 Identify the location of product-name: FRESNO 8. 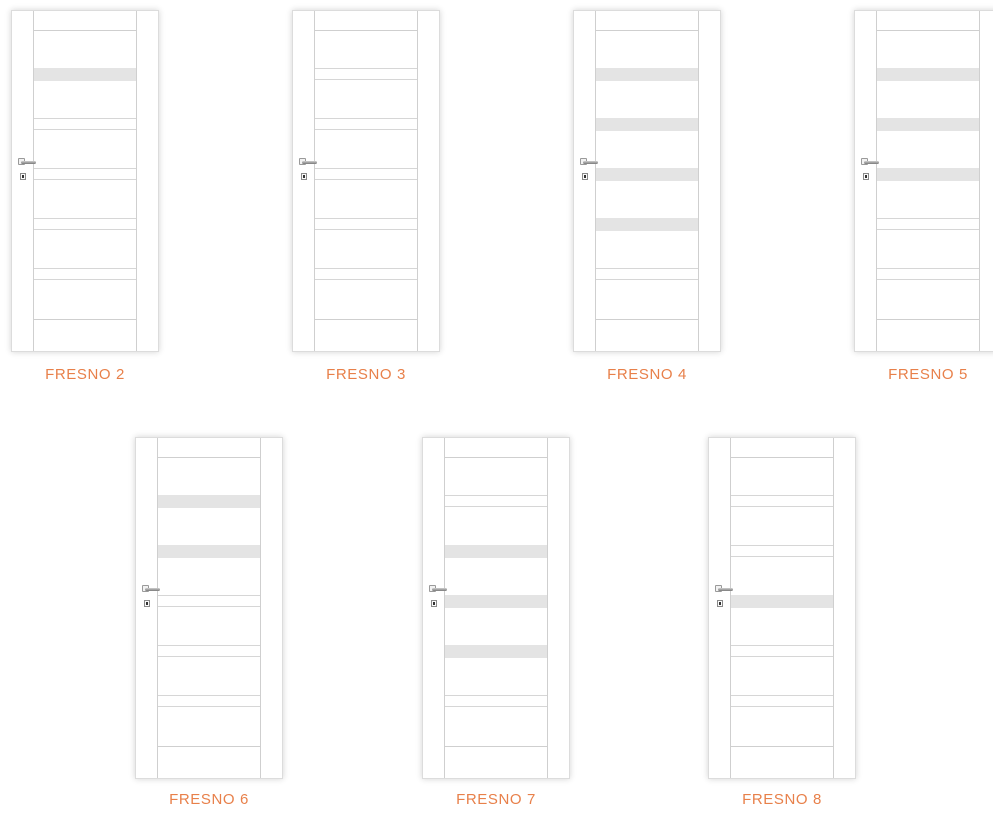
(782, 799).